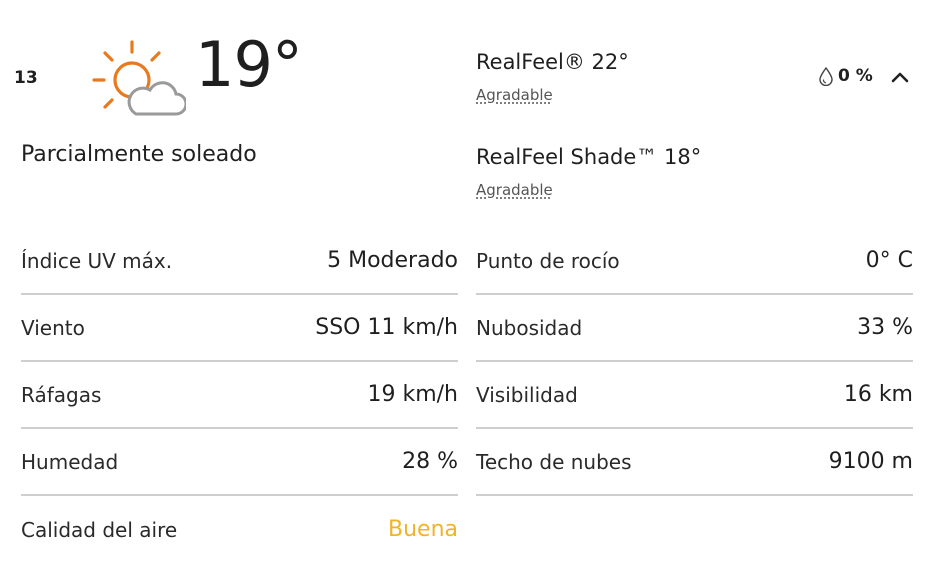 The height and width of the screenshot is (566, 945). I want to click on detail-row-wind: Viento SSO 11 km/h, so click(239, 328).